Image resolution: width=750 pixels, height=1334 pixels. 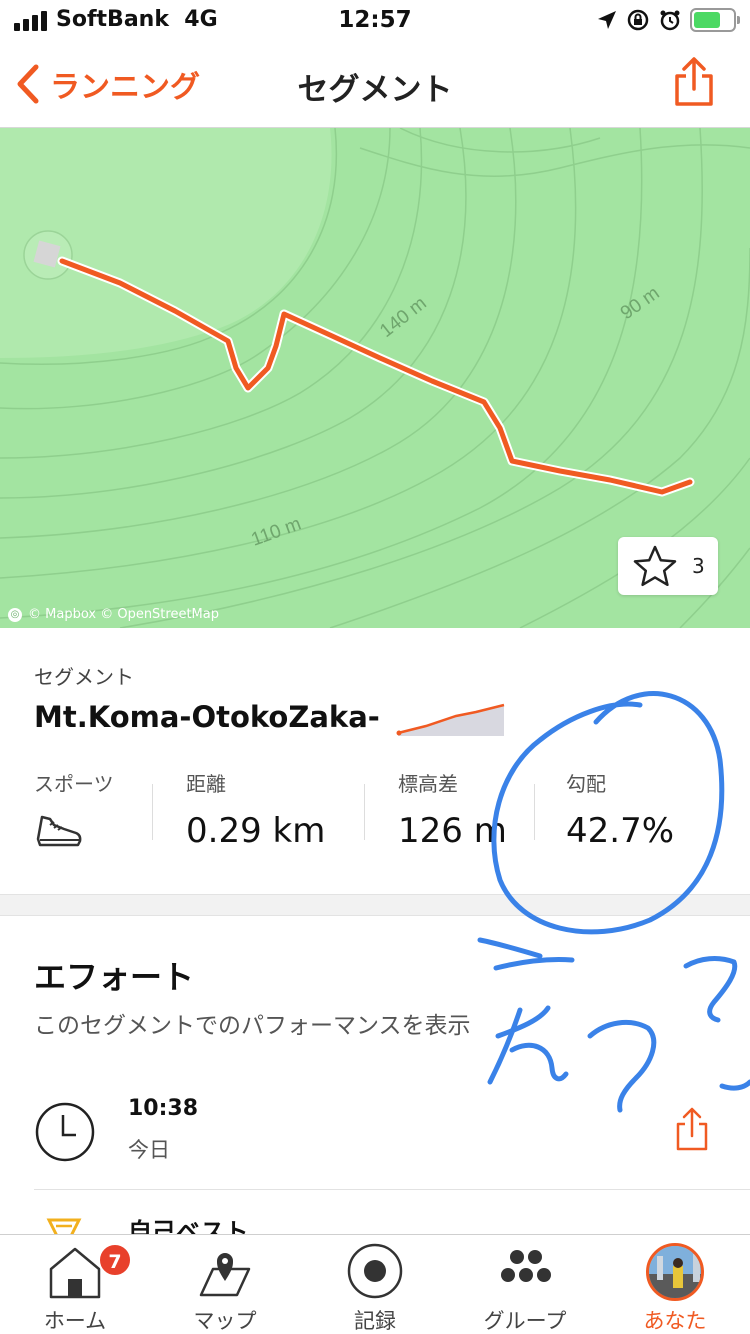 What do you see at coordinates (403, 317) in the screenshot?
I see `contour-label: 140 m` at bounding box center [403, 317].